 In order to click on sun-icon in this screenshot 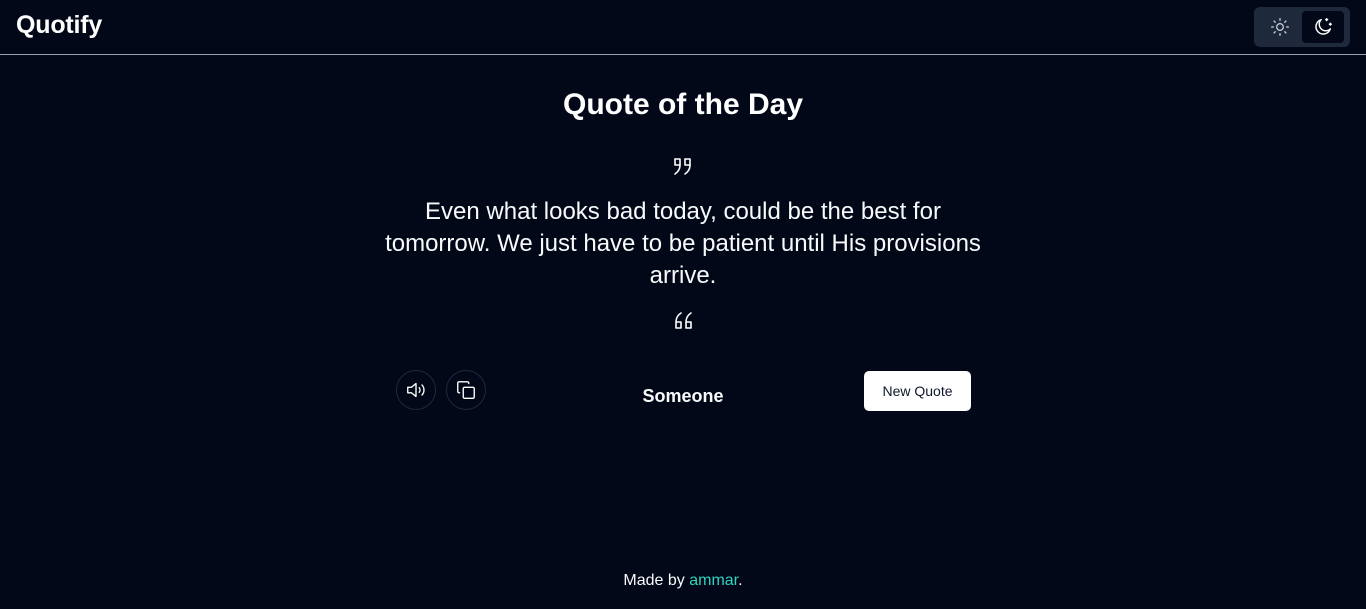, I will do `click(1280, 27)`.